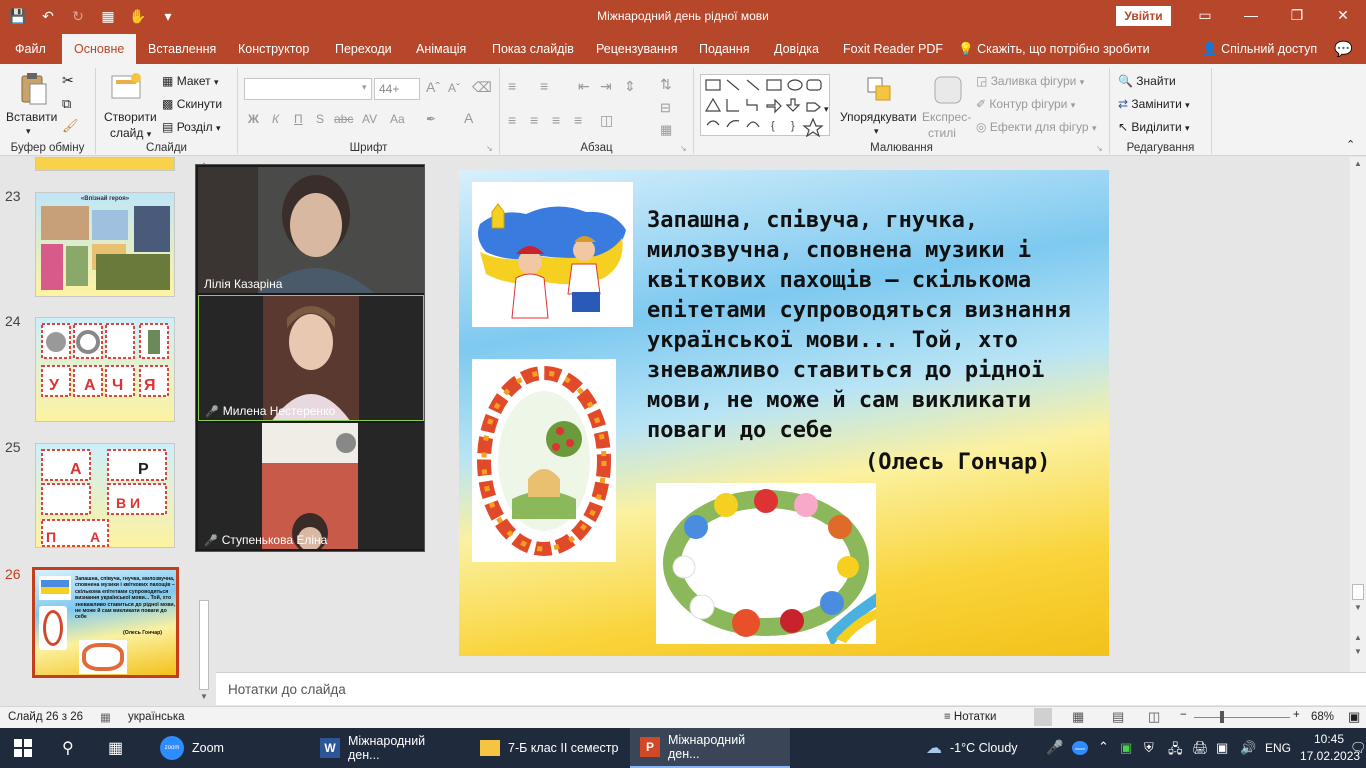  What do you see at coordinates (105, 164) in the screenshot?
I see `thumbnail-partial` at bounding box center [105, 164].